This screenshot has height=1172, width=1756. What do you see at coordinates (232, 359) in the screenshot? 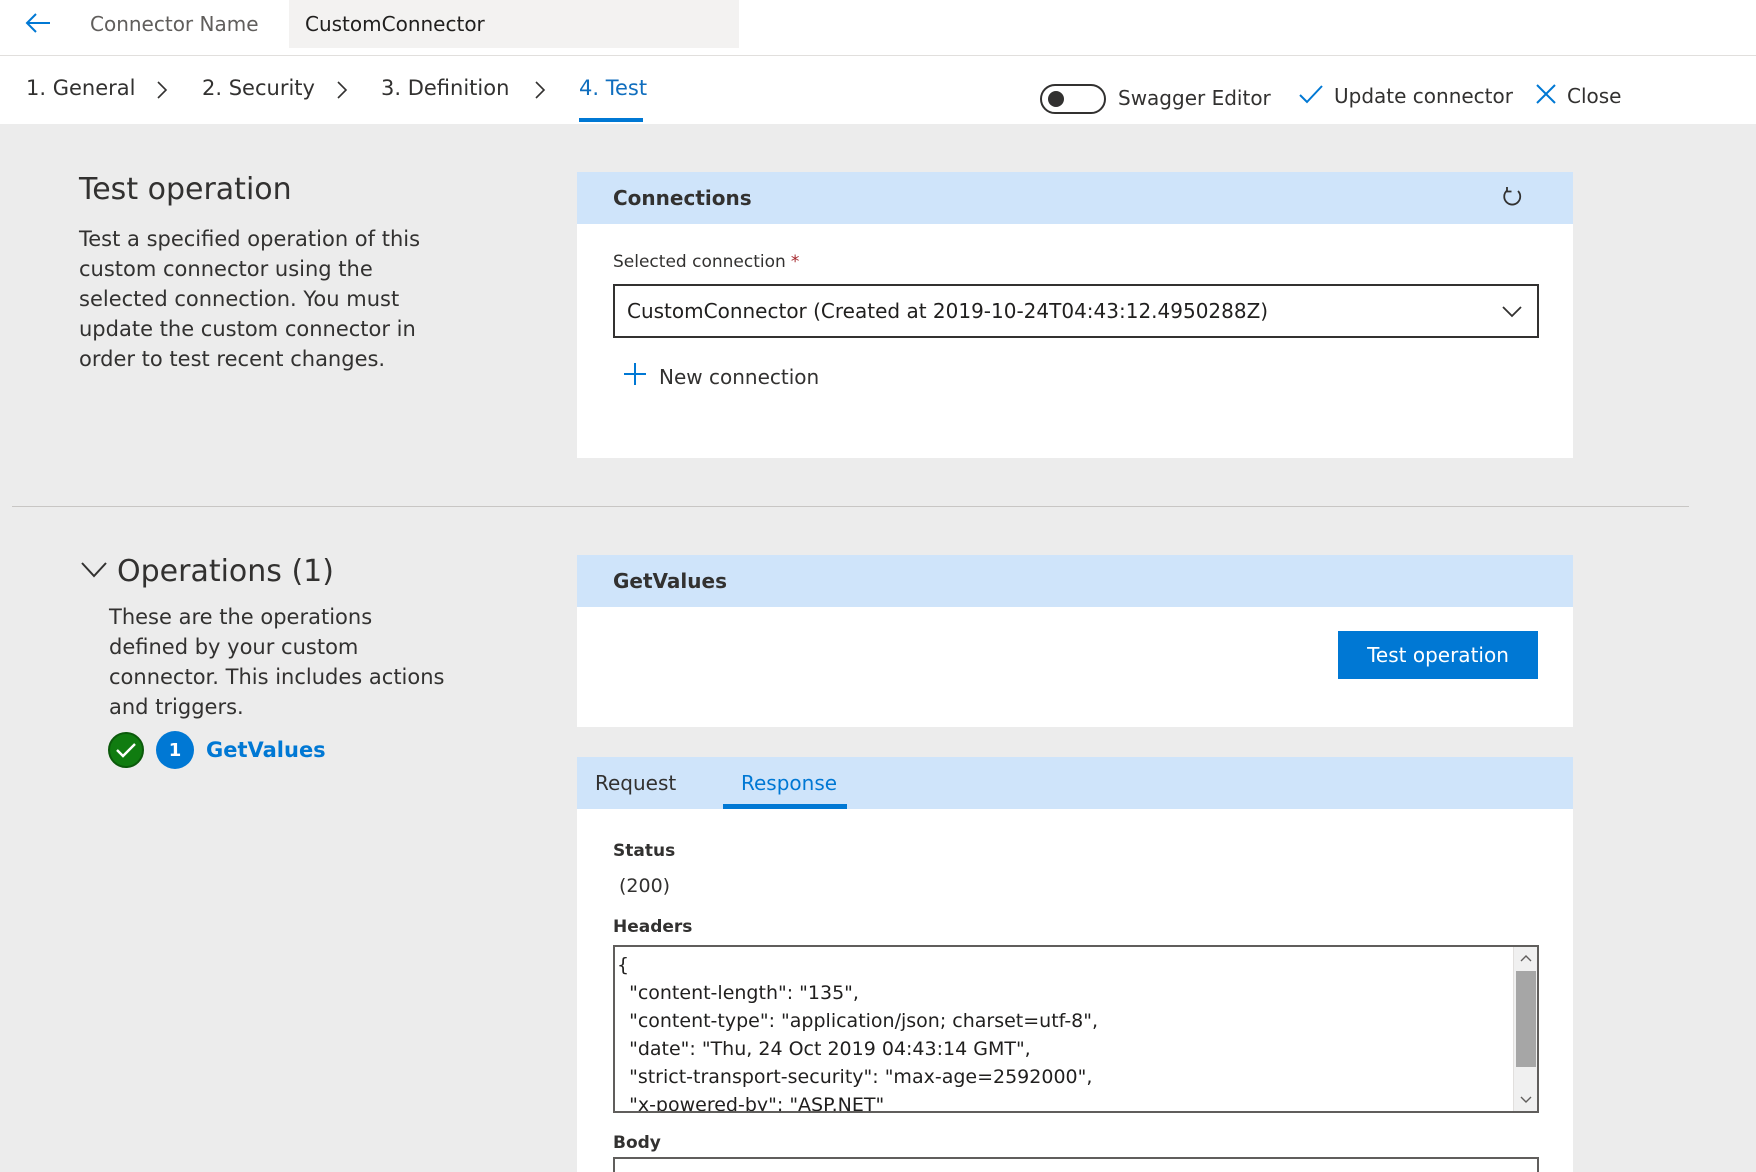
I see `description-line: order to test recent changes.` at bounding box center [232, 359].